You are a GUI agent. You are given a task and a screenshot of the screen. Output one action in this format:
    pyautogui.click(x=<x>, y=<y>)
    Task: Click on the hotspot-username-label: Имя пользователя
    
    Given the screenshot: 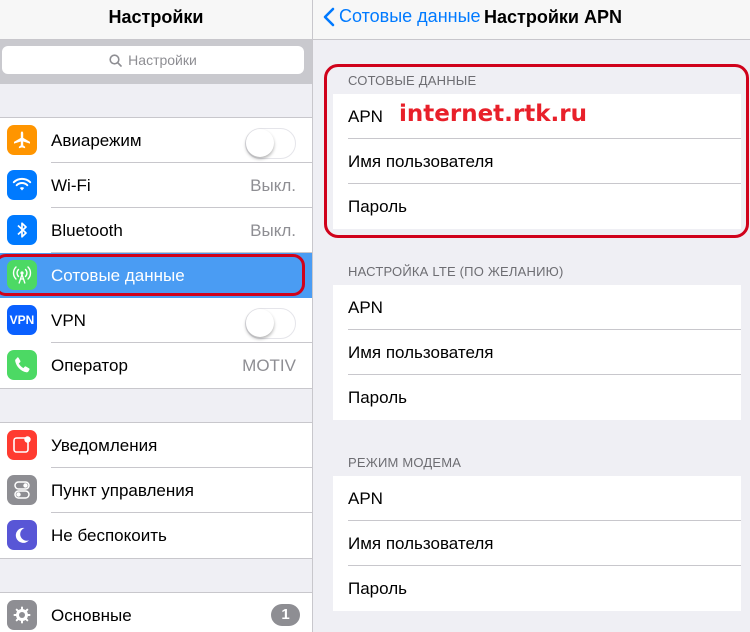 What is the action you would take?
    pyautogui.click(x=421, y=543)
    